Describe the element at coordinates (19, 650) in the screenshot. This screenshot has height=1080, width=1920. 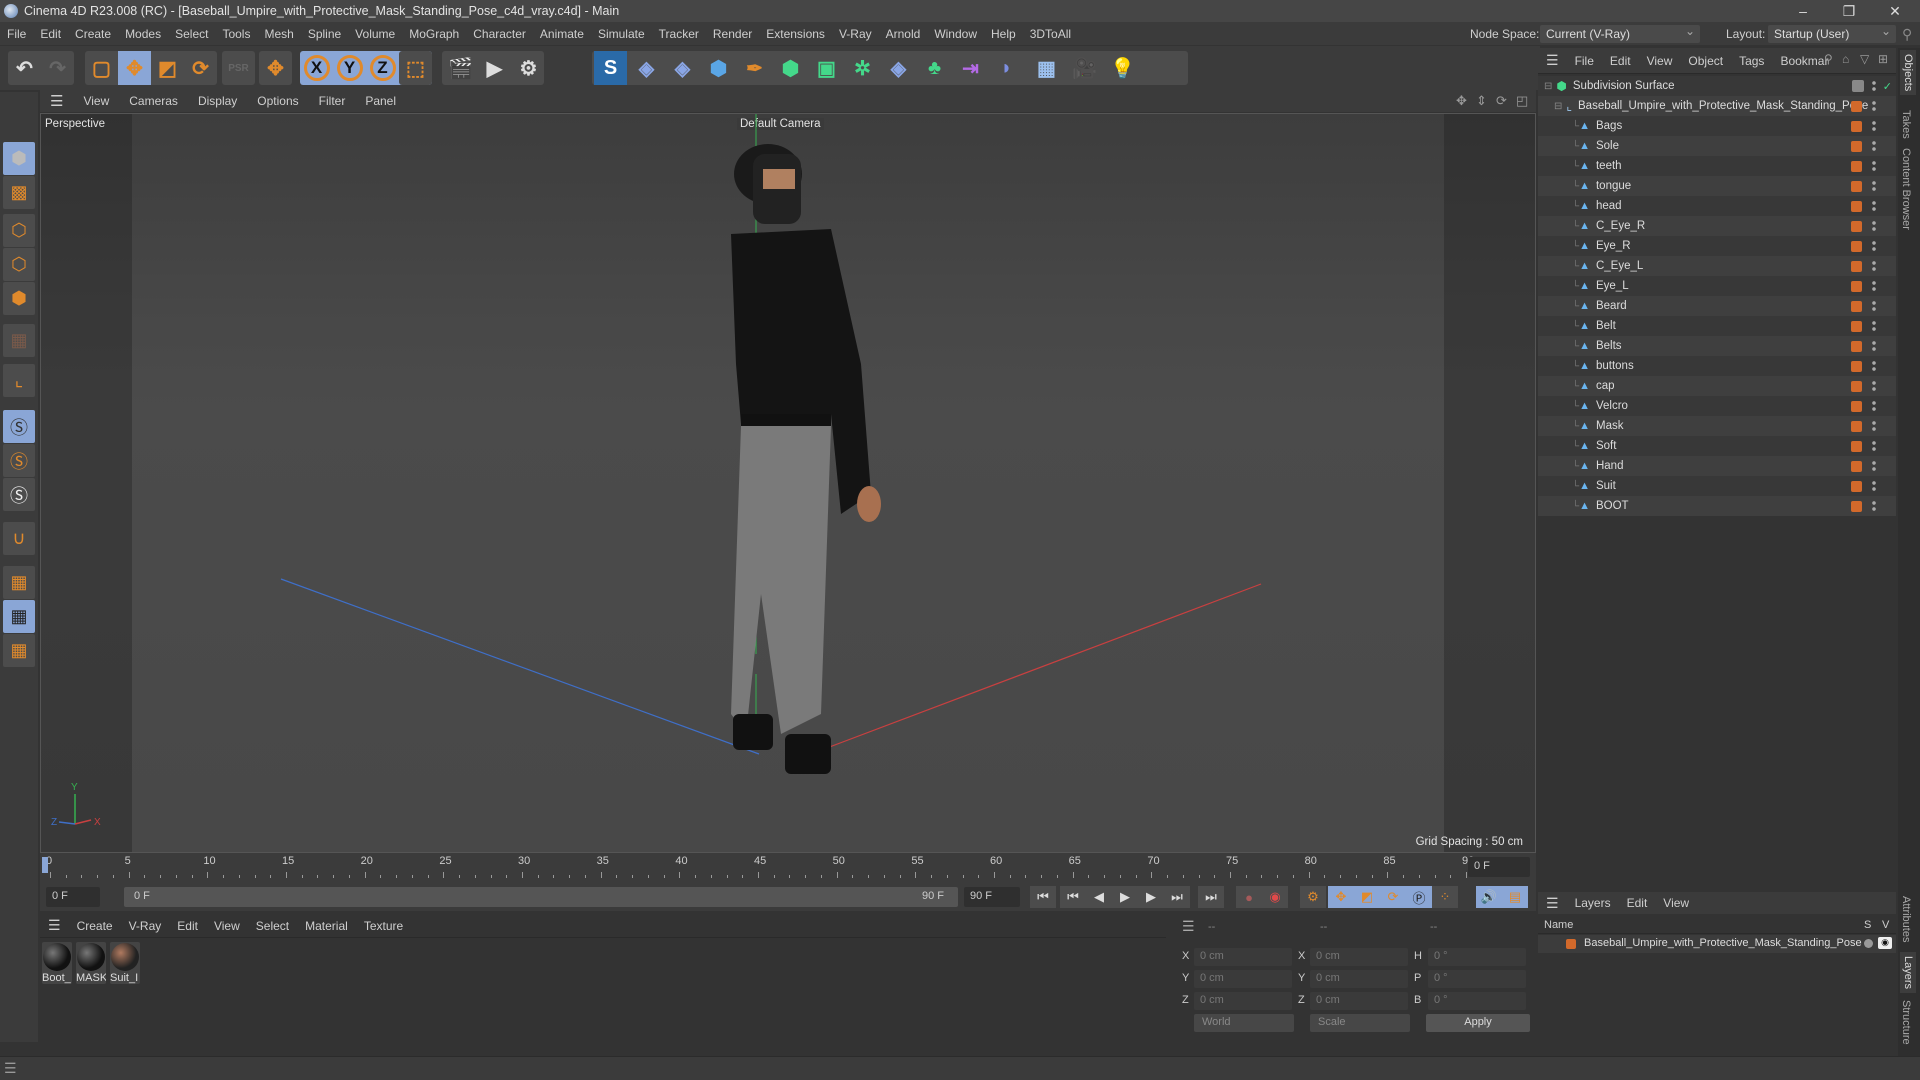
I see `workplane-align-icon: ▦` at that location.